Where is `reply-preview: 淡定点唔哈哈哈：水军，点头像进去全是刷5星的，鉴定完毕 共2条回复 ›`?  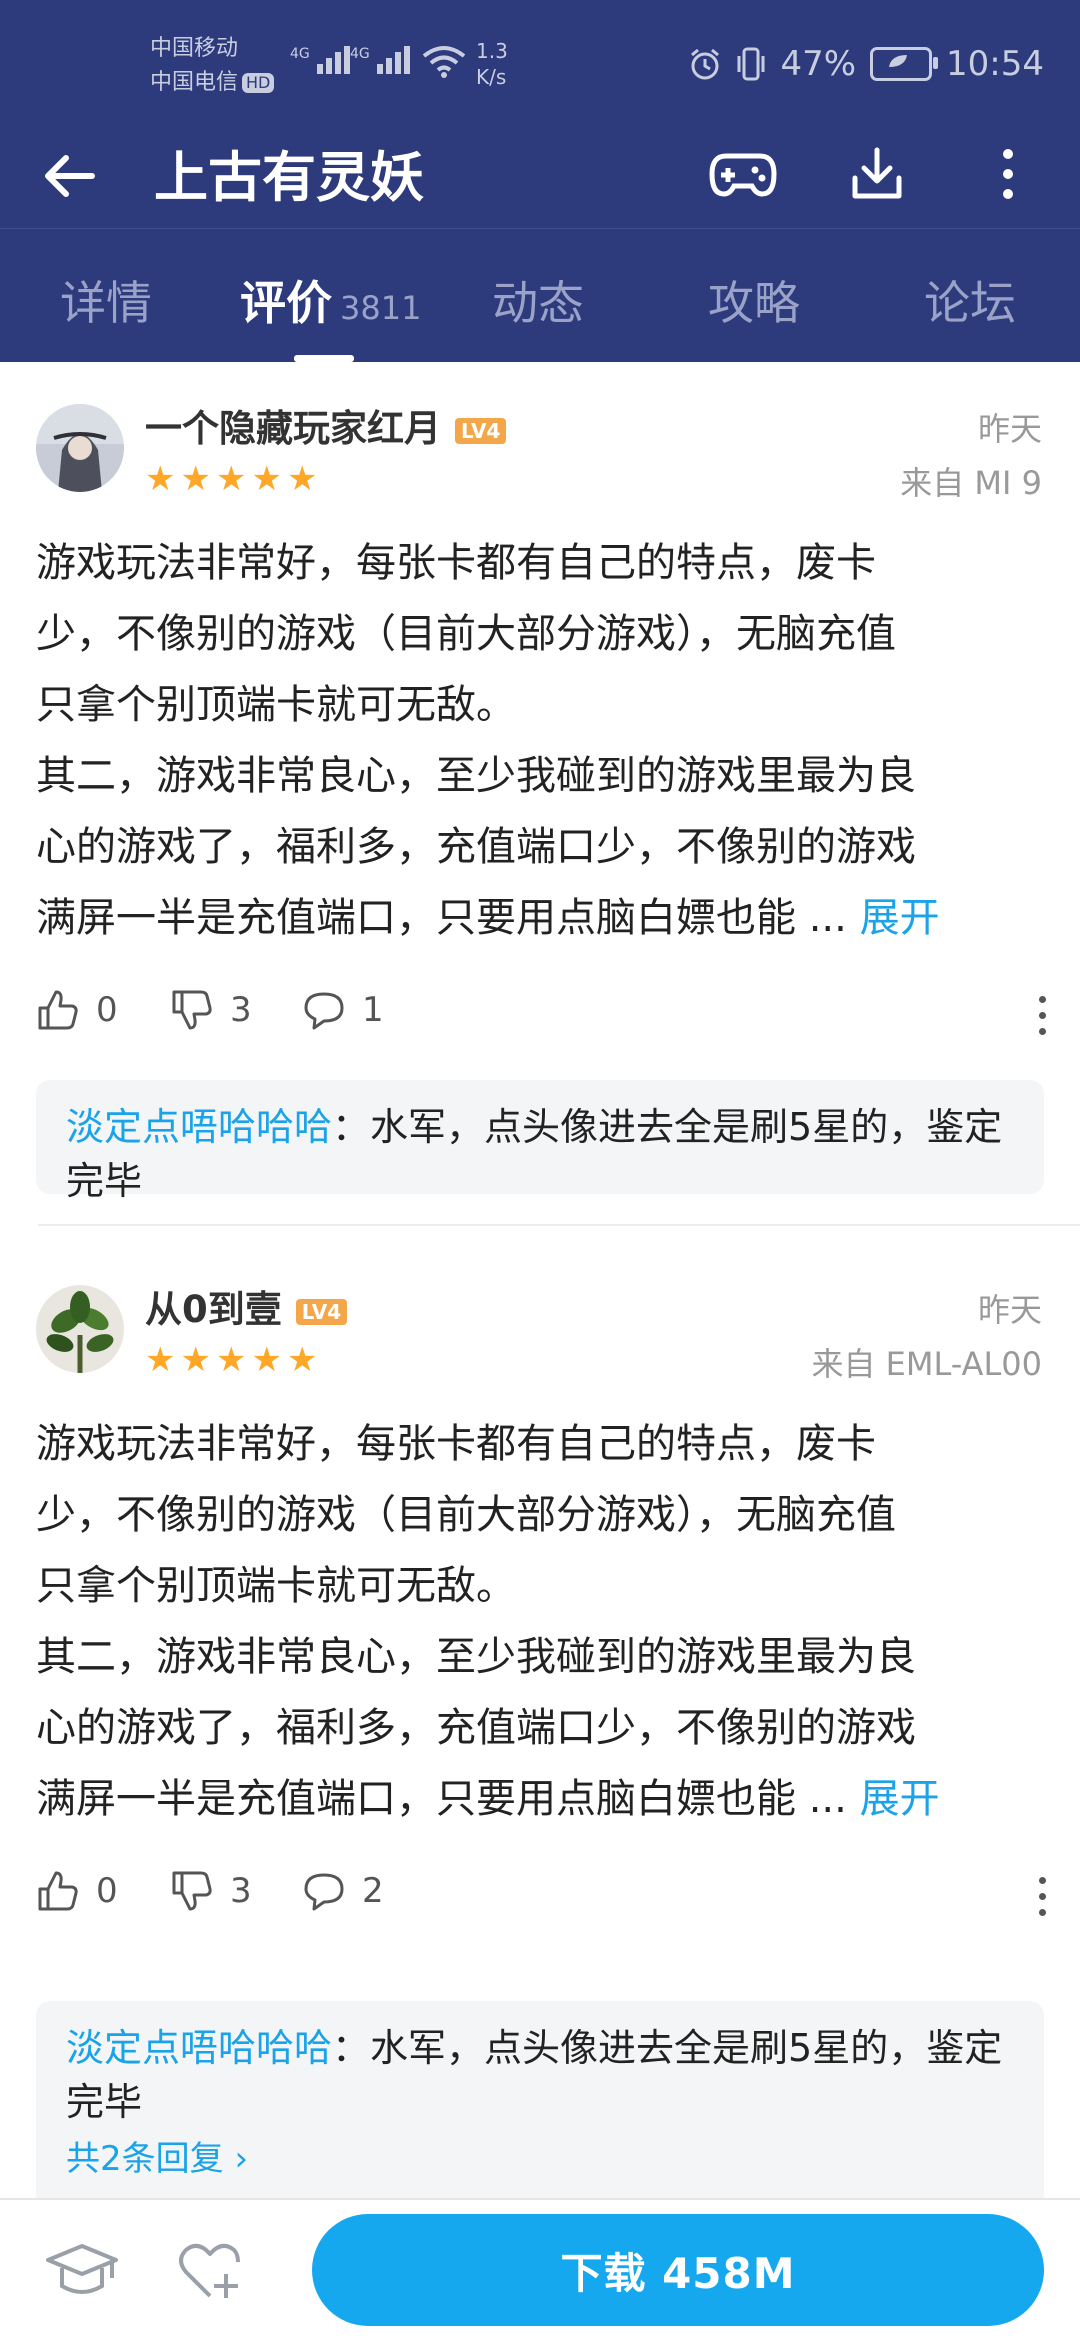 reply-preview: 淡定点唔哈哈哈：水军，点头像进去全是刷5星的，鉴定完毕 共2条回复 › is located at coordinates (540, 2111).